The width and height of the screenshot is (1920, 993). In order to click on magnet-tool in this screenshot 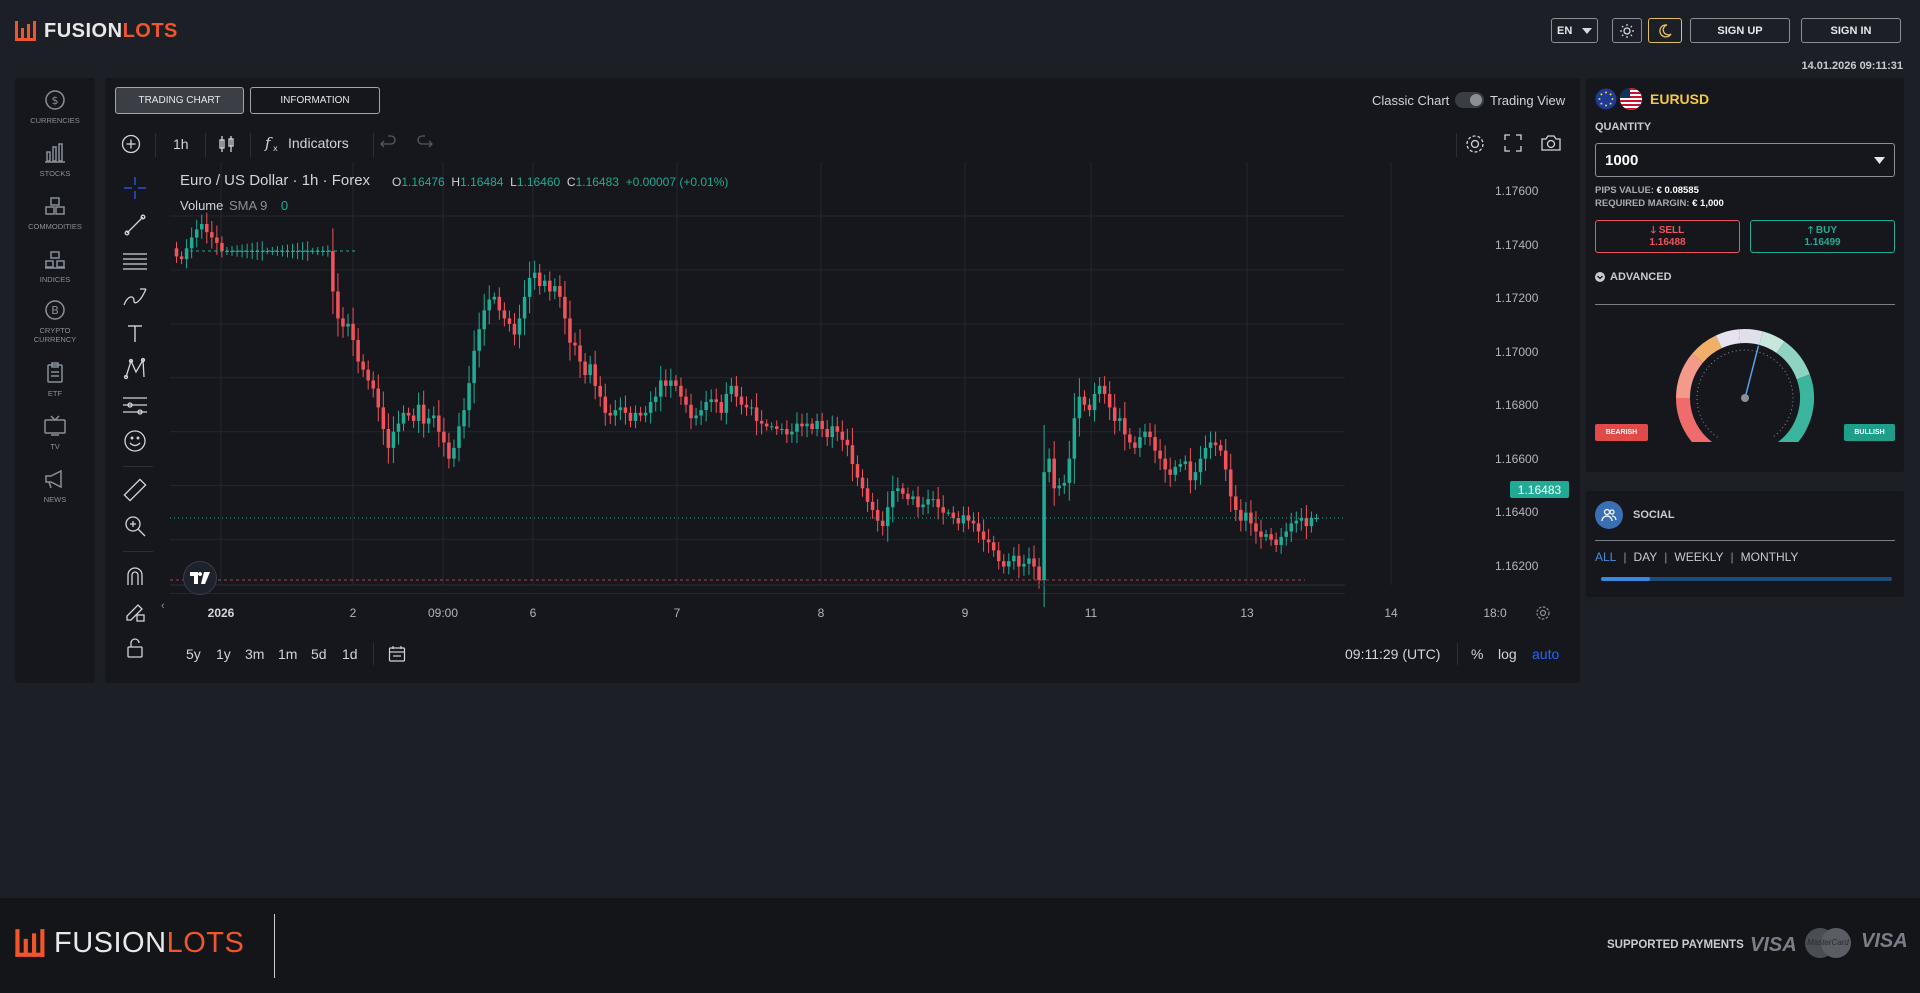, I will do `click(135, 576)`.